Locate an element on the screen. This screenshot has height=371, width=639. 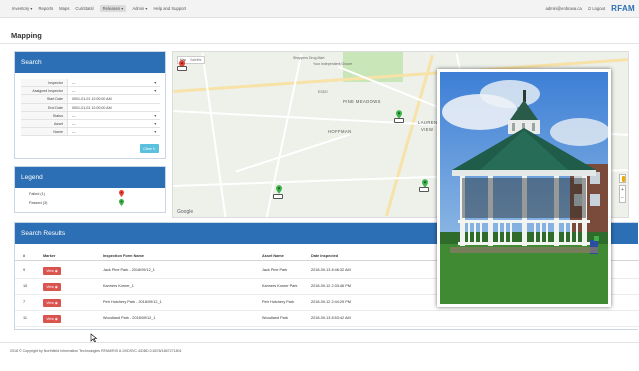
field-status: Status --- ▼ is located at coordinates (90, 115).